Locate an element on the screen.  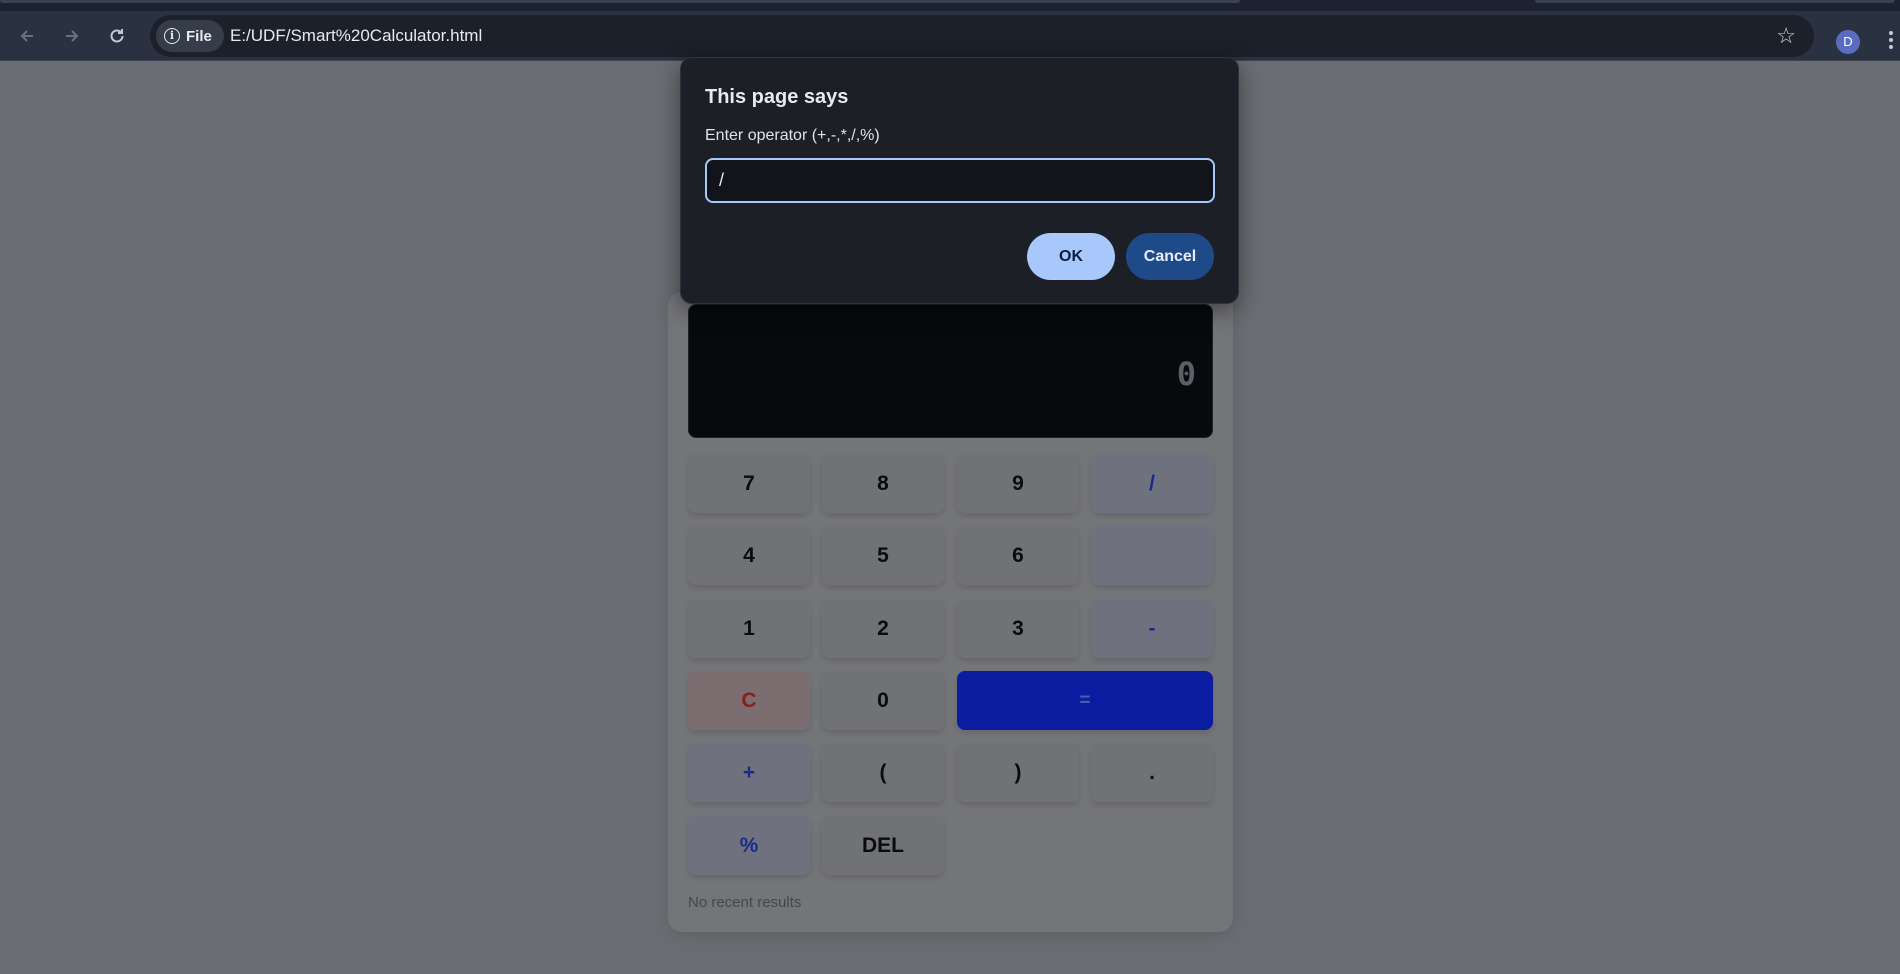
dialog-title: This page says is located at coordinates (777, 97).